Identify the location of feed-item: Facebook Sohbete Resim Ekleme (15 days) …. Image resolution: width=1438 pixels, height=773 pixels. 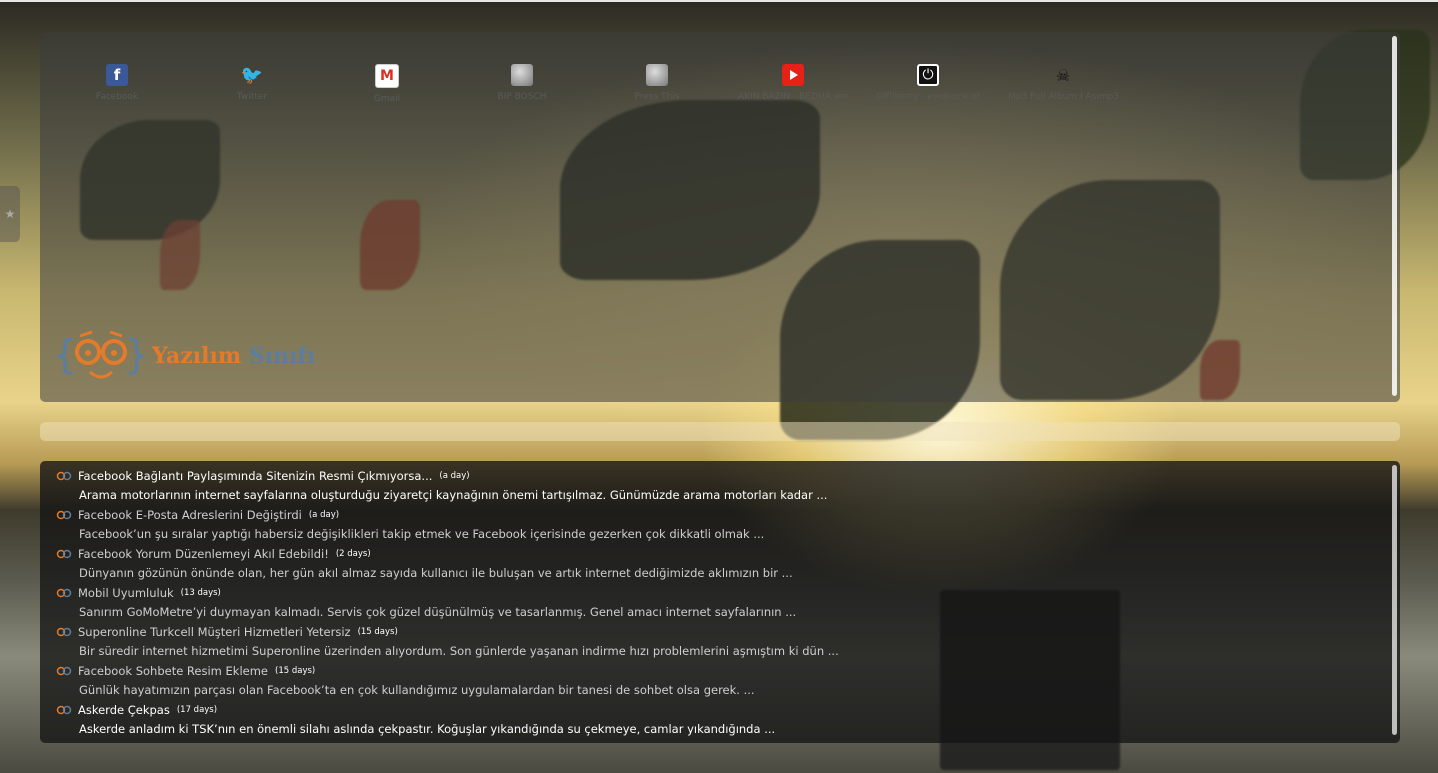
(405, 679).